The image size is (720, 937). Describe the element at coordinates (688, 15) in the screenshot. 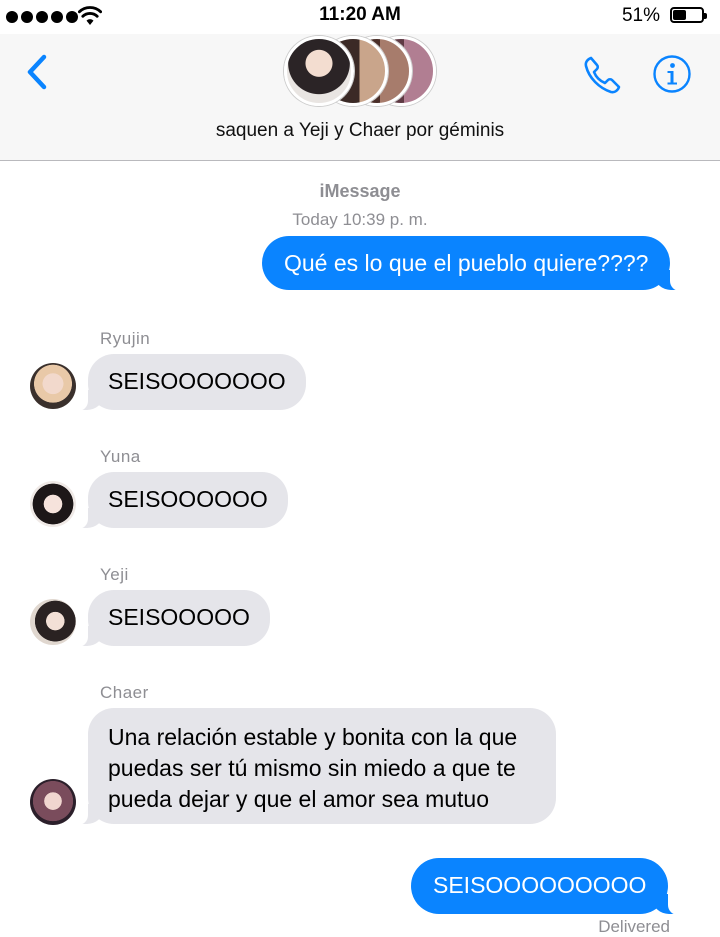

I see `battery-icon` at that location.